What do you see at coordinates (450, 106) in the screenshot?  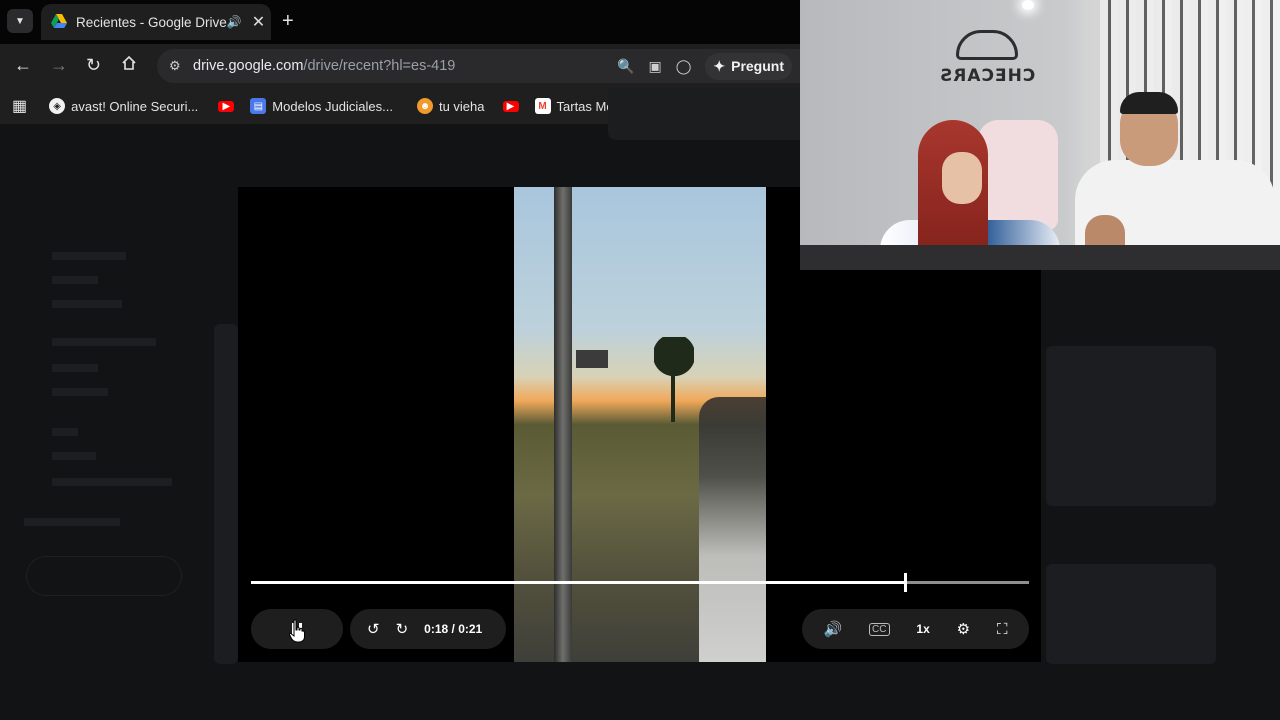 I see `bookmark-tu-vieha: ☻ tu vieha` at bounding box center [450, 106].